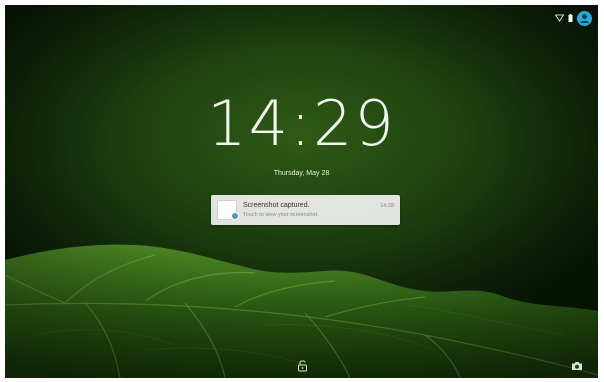  I want to click on wifi-icon, so click(559, 18).